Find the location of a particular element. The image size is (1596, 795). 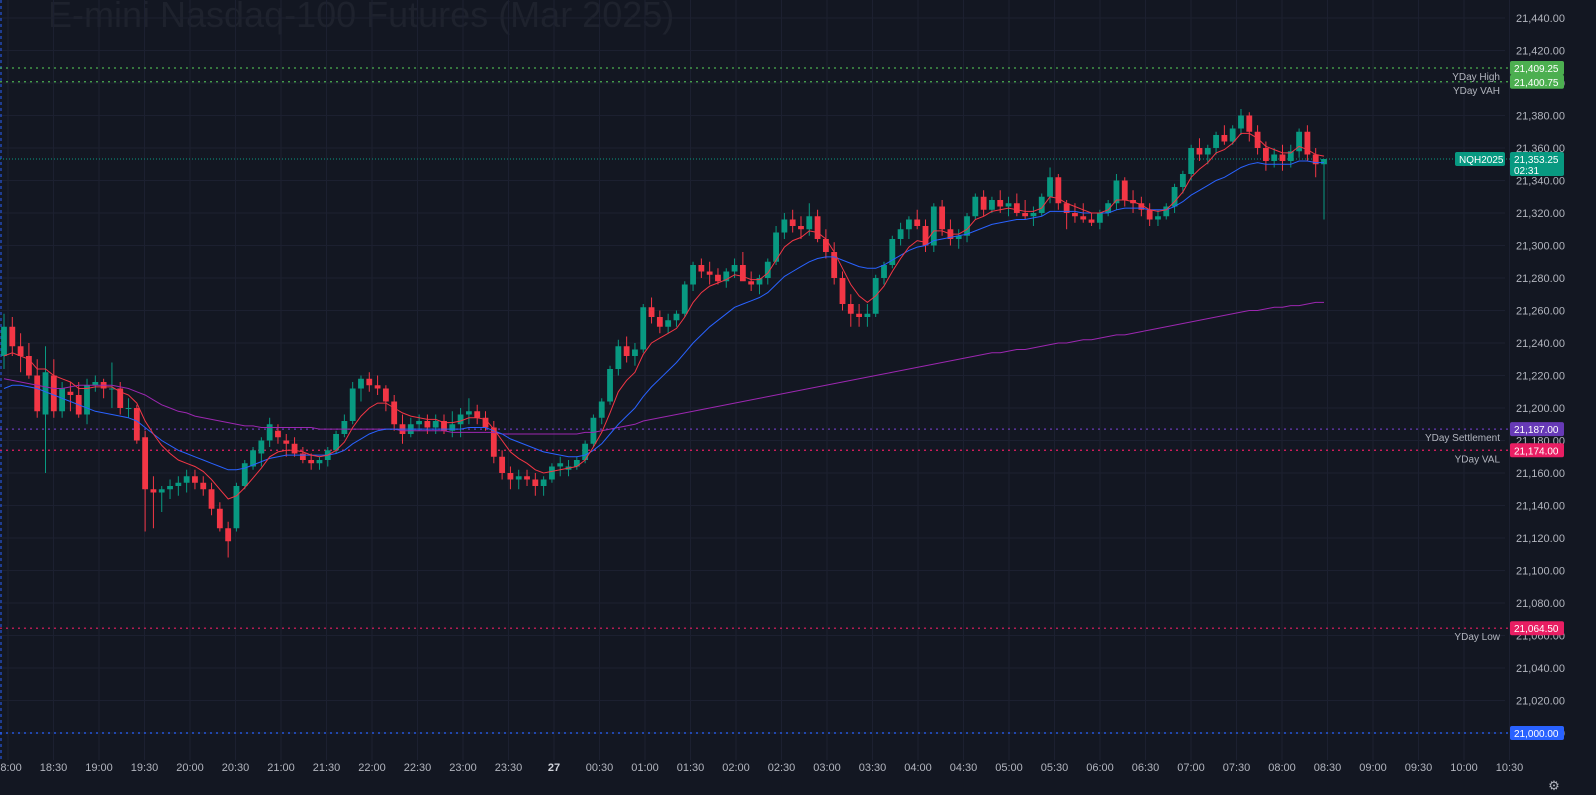

level-label: YDay Settlement is located at coordinates (1462, 438).